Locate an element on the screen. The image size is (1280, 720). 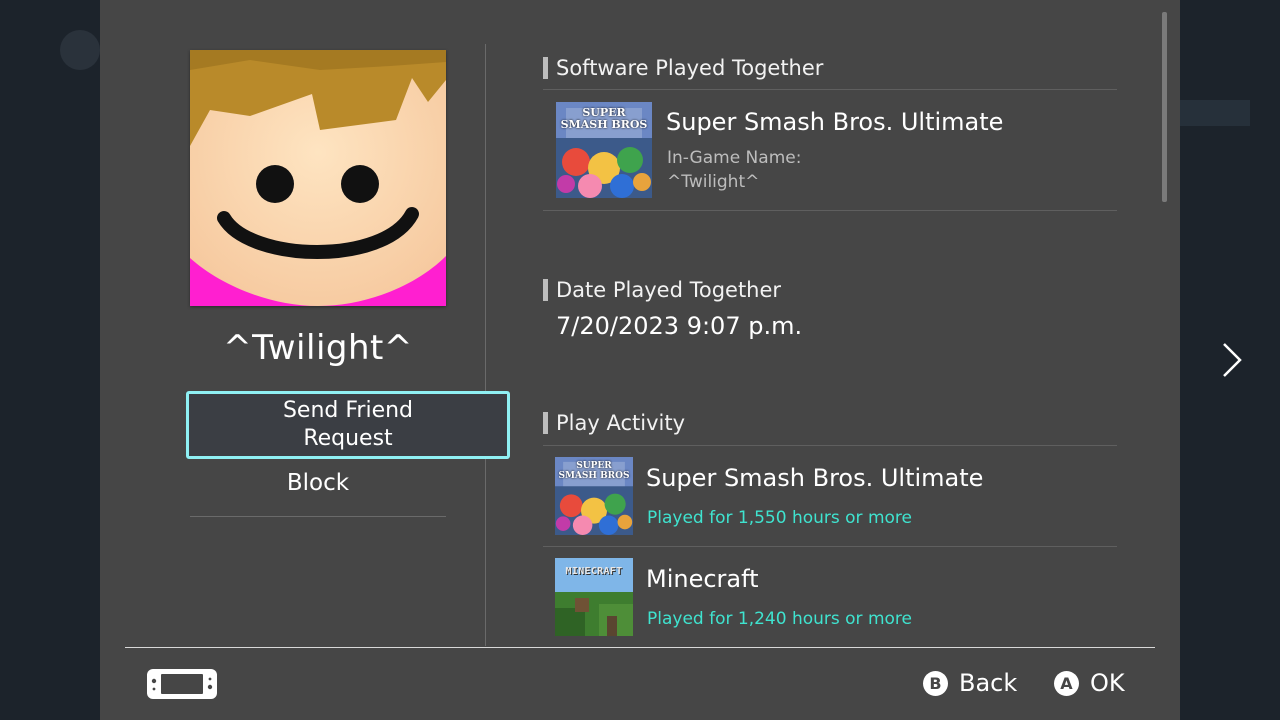
section-title-play-activity: Play Activity is located at coordinates (614, 423).